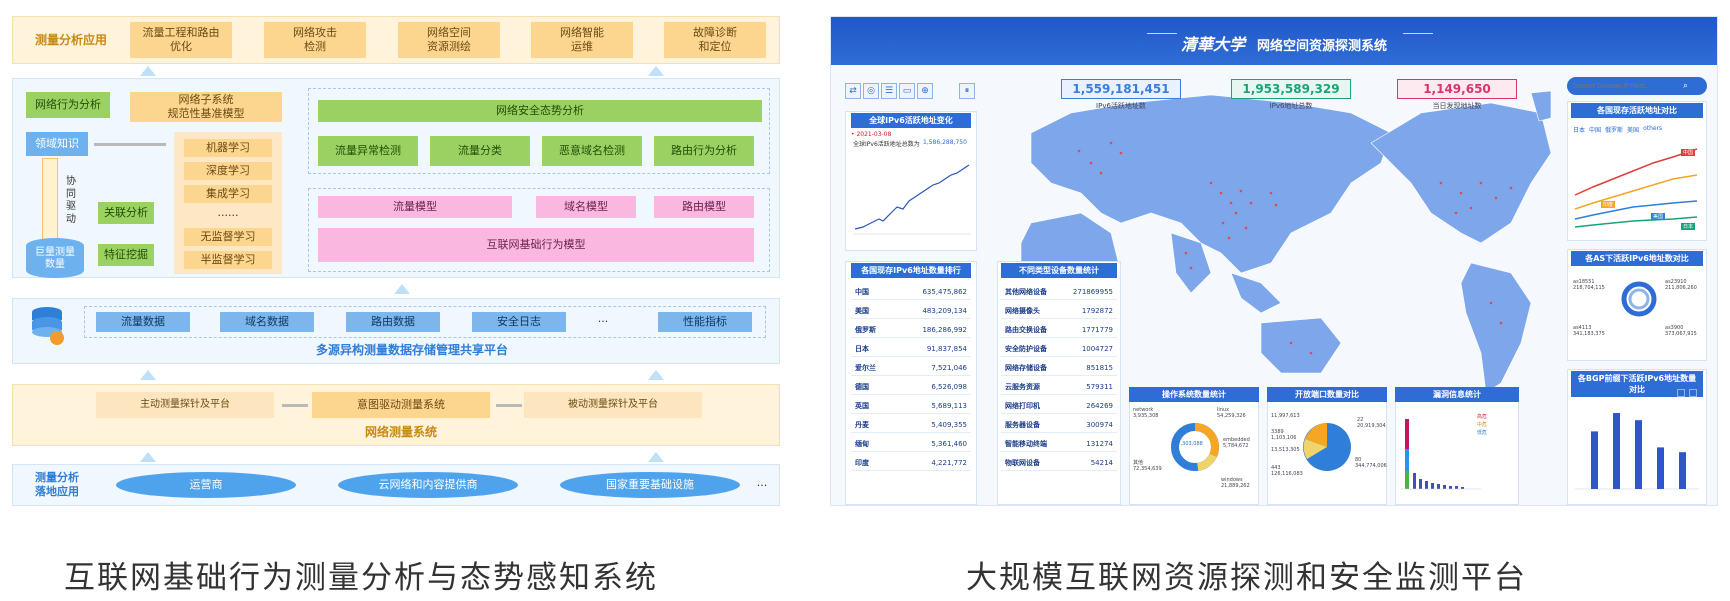 The image size is (1730, 601). Describe the element at coordinates (871, 91) in the screenshot. I see `tool-icon: ◎` at that location.